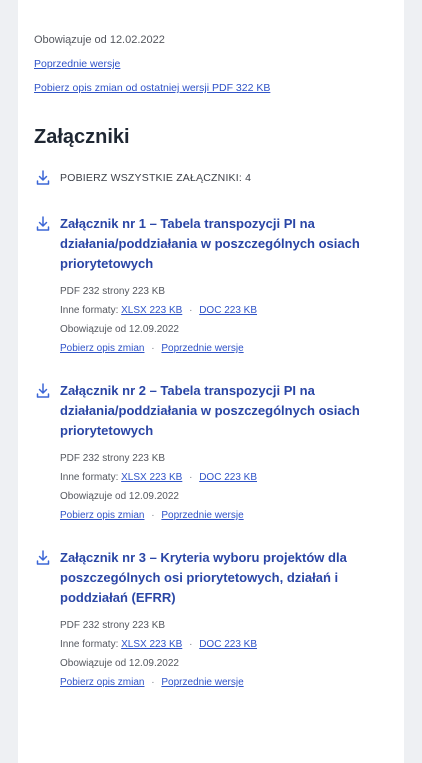  Describe the element at coordinates (156, 178) in the screenshot. I see `download-all-label: POBIERZ WSZYSTKIE ZAŁĄCZNIKI: 4` at that location.